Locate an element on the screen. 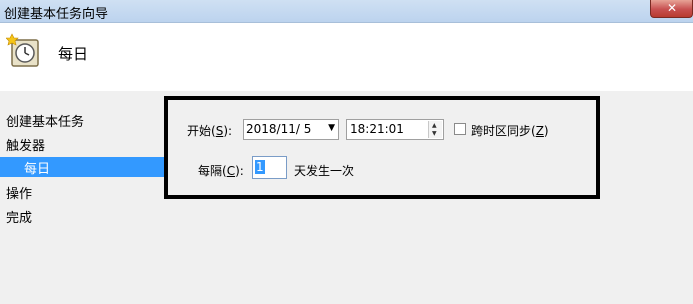 The height and width of the screenshot is (304, 693). step-action: 操作 is located at coordinates (19, 192).